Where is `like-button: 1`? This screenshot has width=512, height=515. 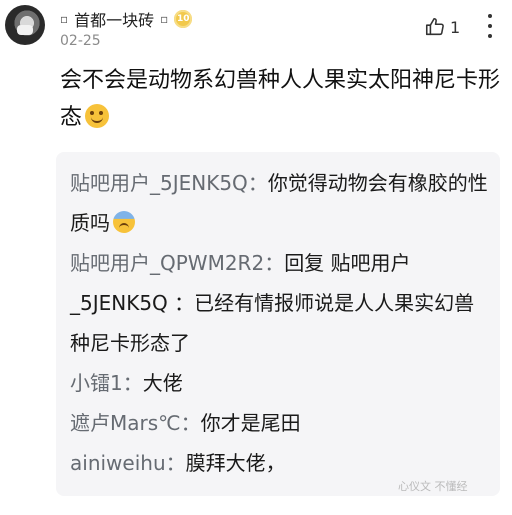 like-button: 1 is located at coordinates (442, 27).